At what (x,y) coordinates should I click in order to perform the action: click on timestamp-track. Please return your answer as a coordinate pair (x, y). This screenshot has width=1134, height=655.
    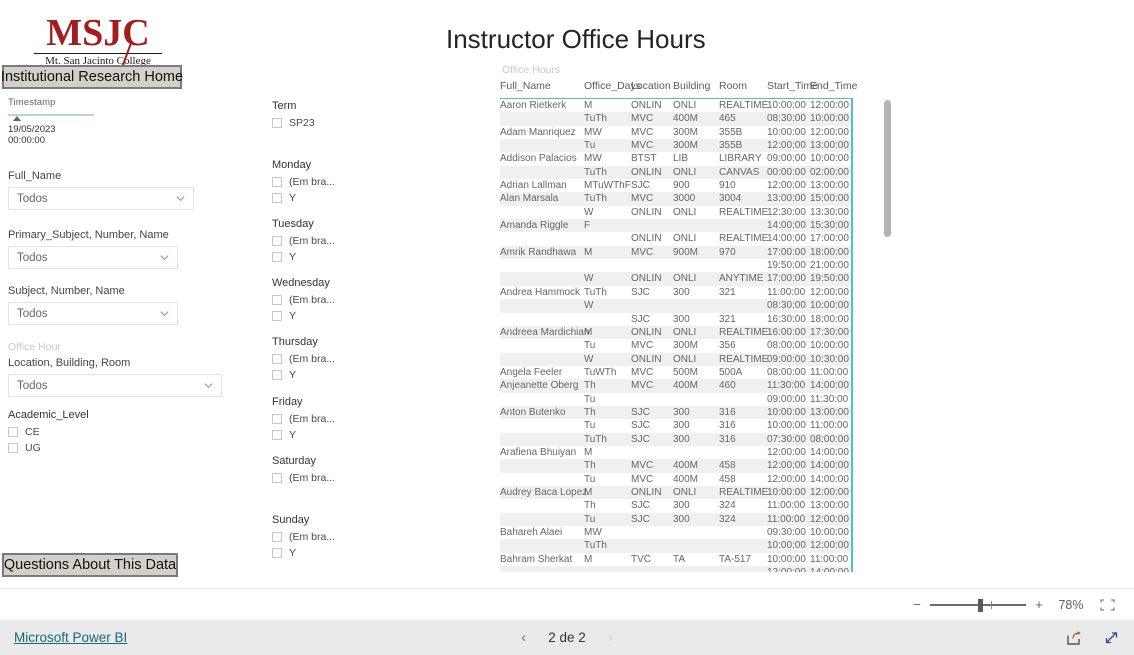
    Looking at the image, I should click on (51, 117).